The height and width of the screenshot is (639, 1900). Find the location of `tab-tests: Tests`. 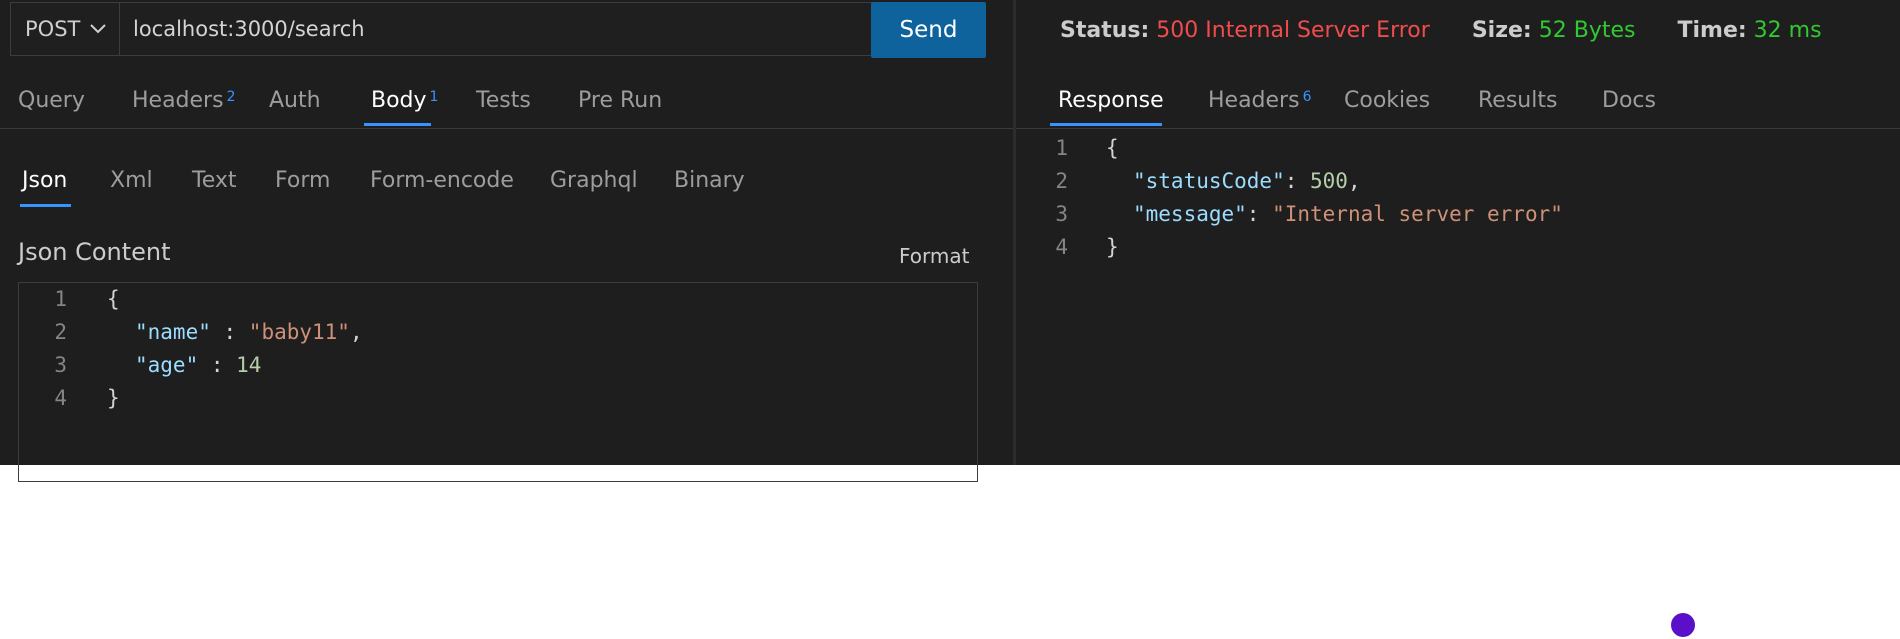

tab-tests: Tests is located at coordinates (503, 100).